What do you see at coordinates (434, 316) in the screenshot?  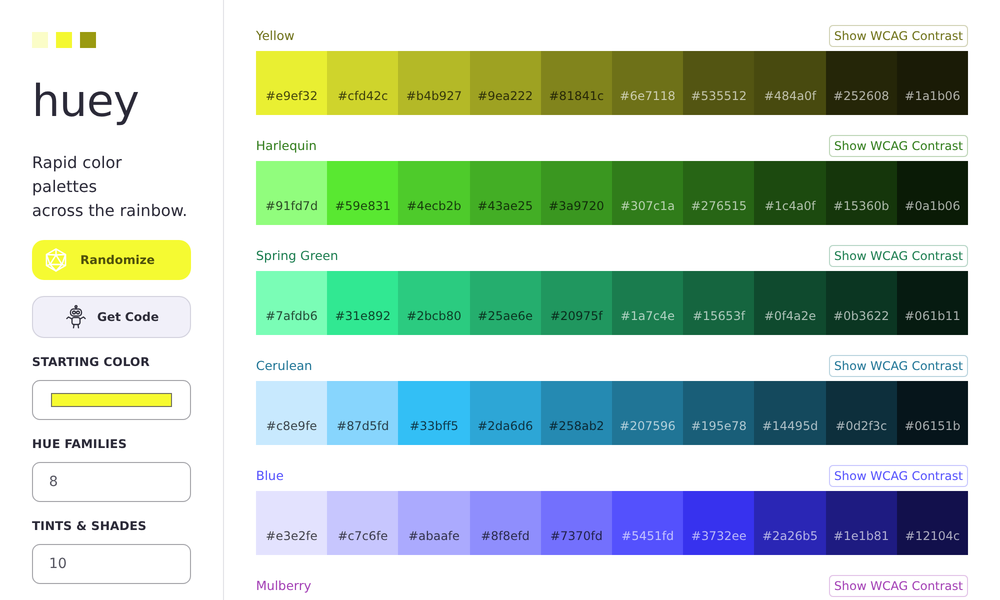 I see `hex-code: #2bcb80` at bounding box center [434, 316].